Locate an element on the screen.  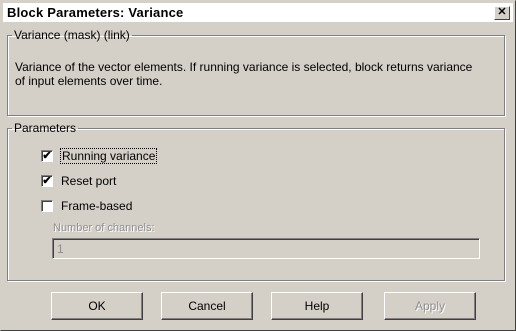
mask-group-legend: Variance (mask) (link) is located at coordinates (72, 35).